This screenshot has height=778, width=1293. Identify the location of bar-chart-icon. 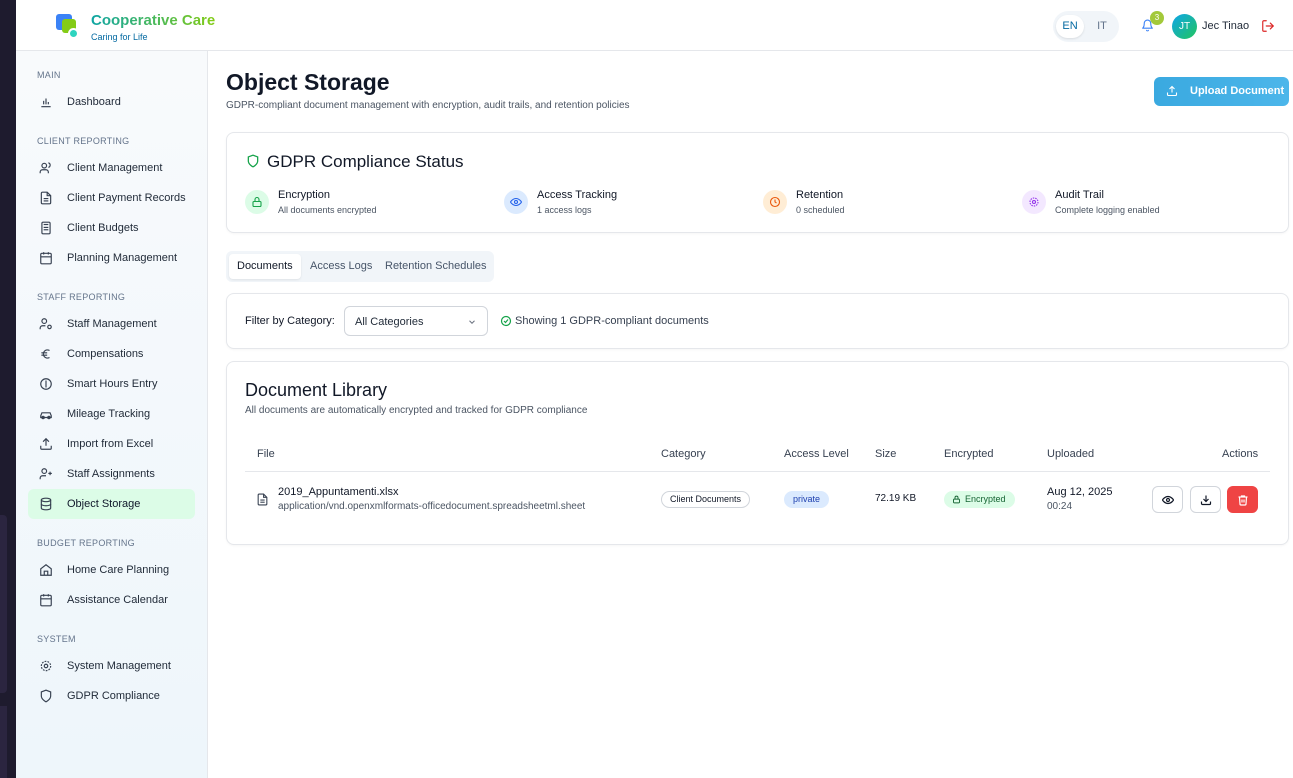
(46, 103).